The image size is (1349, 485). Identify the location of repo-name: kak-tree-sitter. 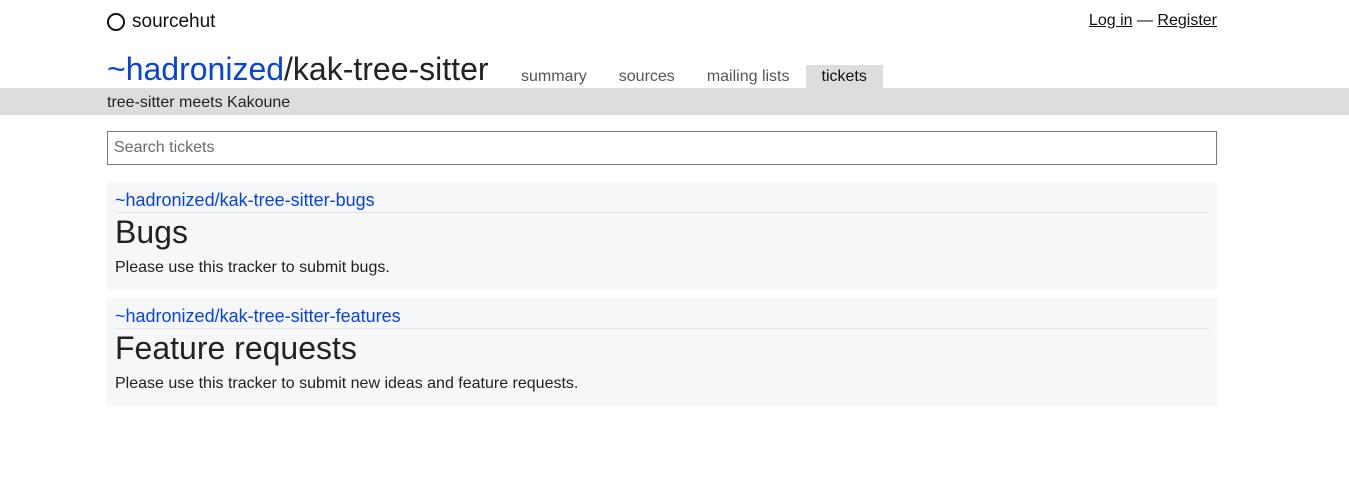
(390, 69).